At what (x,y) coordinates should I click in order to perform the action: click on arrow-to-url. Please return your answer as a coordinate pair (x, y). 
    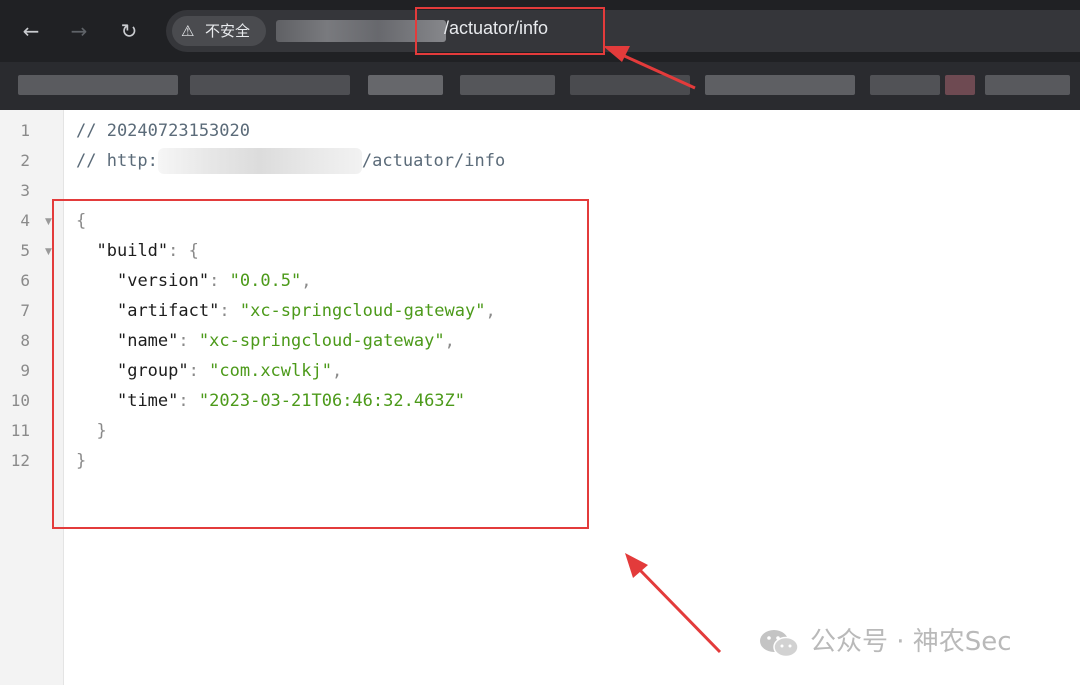
    Looking at the image, I should click on (649, 68).